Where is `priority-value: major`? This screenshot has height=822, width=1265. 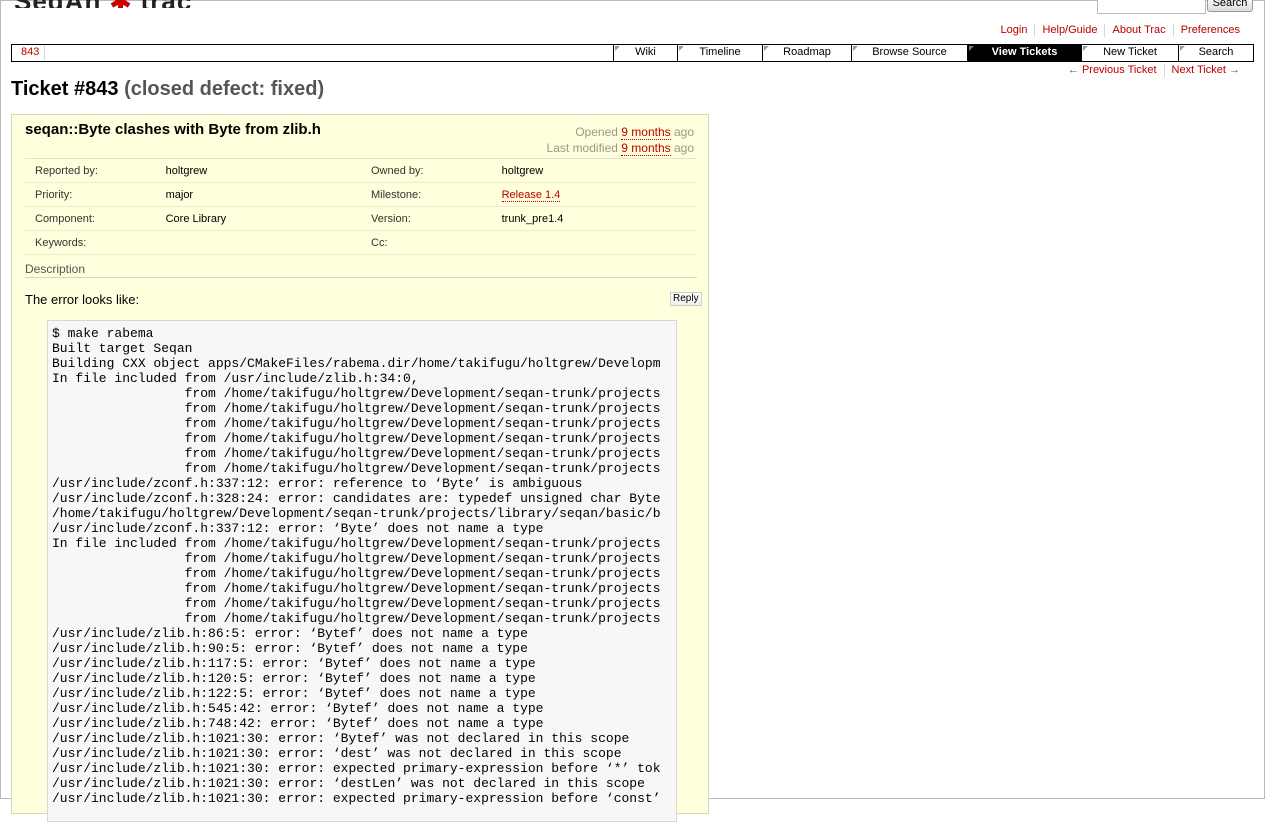 priority-value: major is located at coordinates (179, 195).